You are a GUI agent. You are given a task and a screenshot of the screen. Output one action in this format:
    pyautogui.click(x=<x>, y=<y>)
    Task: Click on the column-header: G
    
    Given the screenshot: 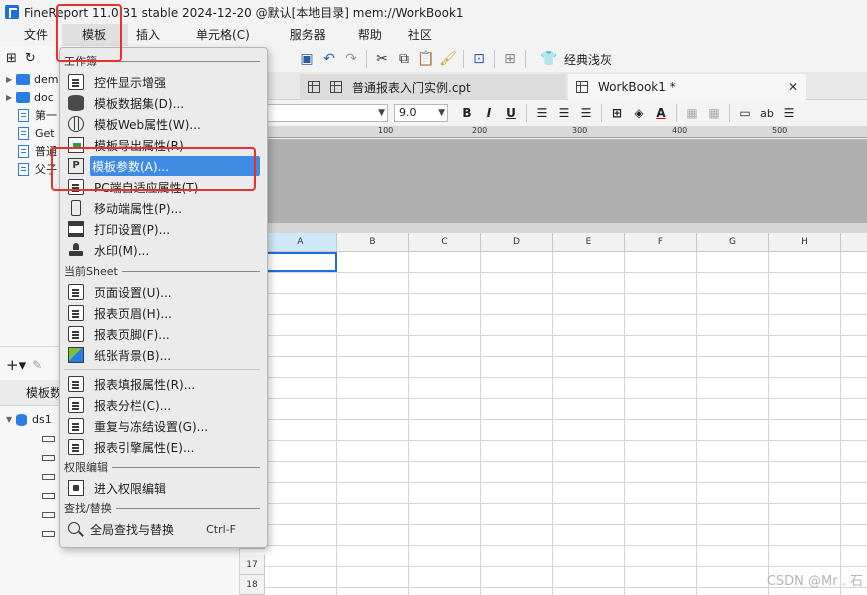 What is the action you would take?
    pyautogui.click(x=733, y=242)
    